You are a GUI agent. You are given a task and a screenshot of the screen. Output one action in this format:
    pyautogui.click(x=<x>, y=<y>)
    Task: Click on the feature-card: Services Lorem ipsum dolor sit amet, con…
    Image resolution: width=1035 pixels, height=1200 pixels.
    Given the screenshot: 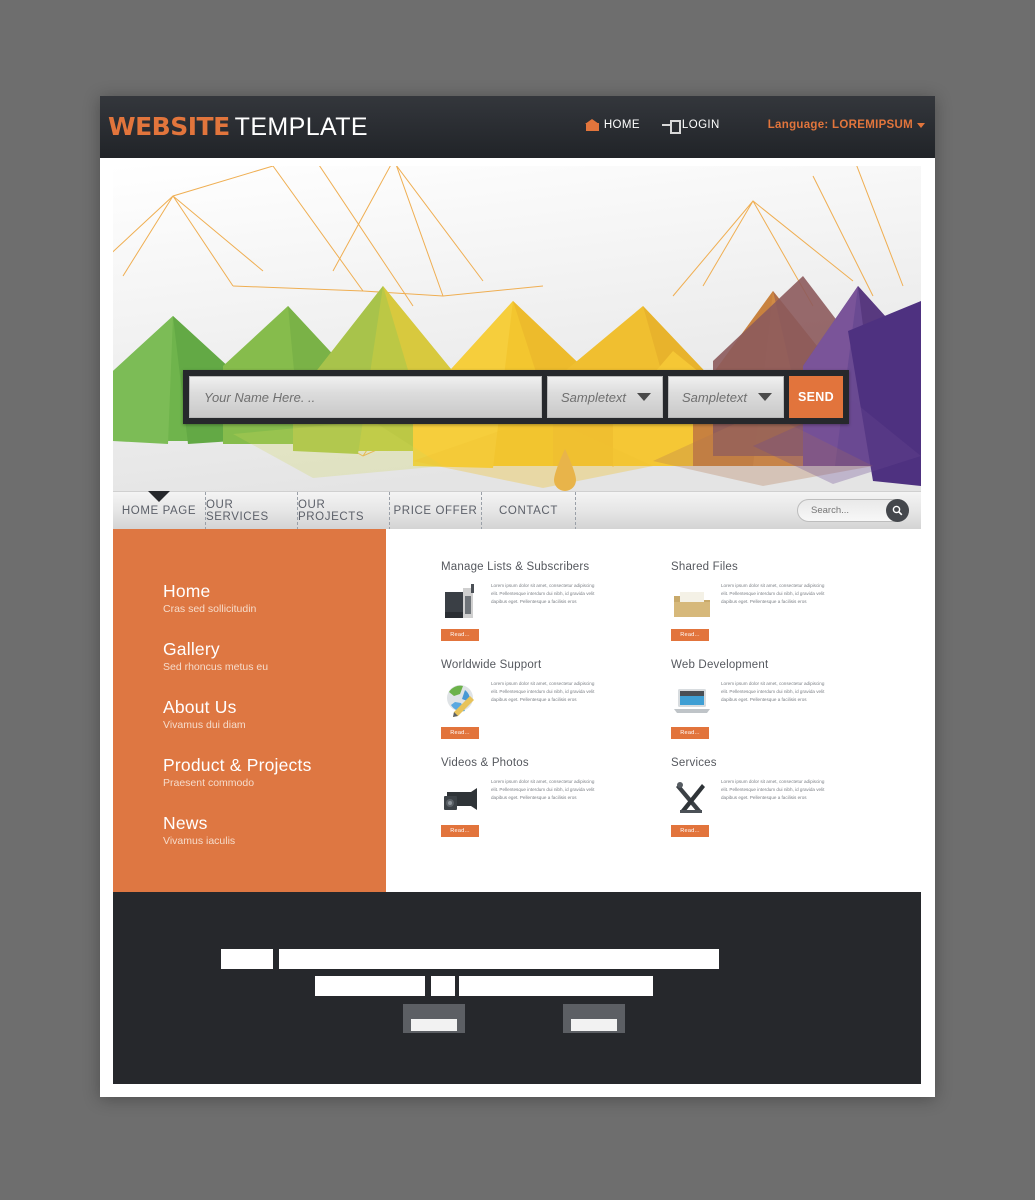 What is the action you would take?
    pyautogui.click(x=764, y=806)
    